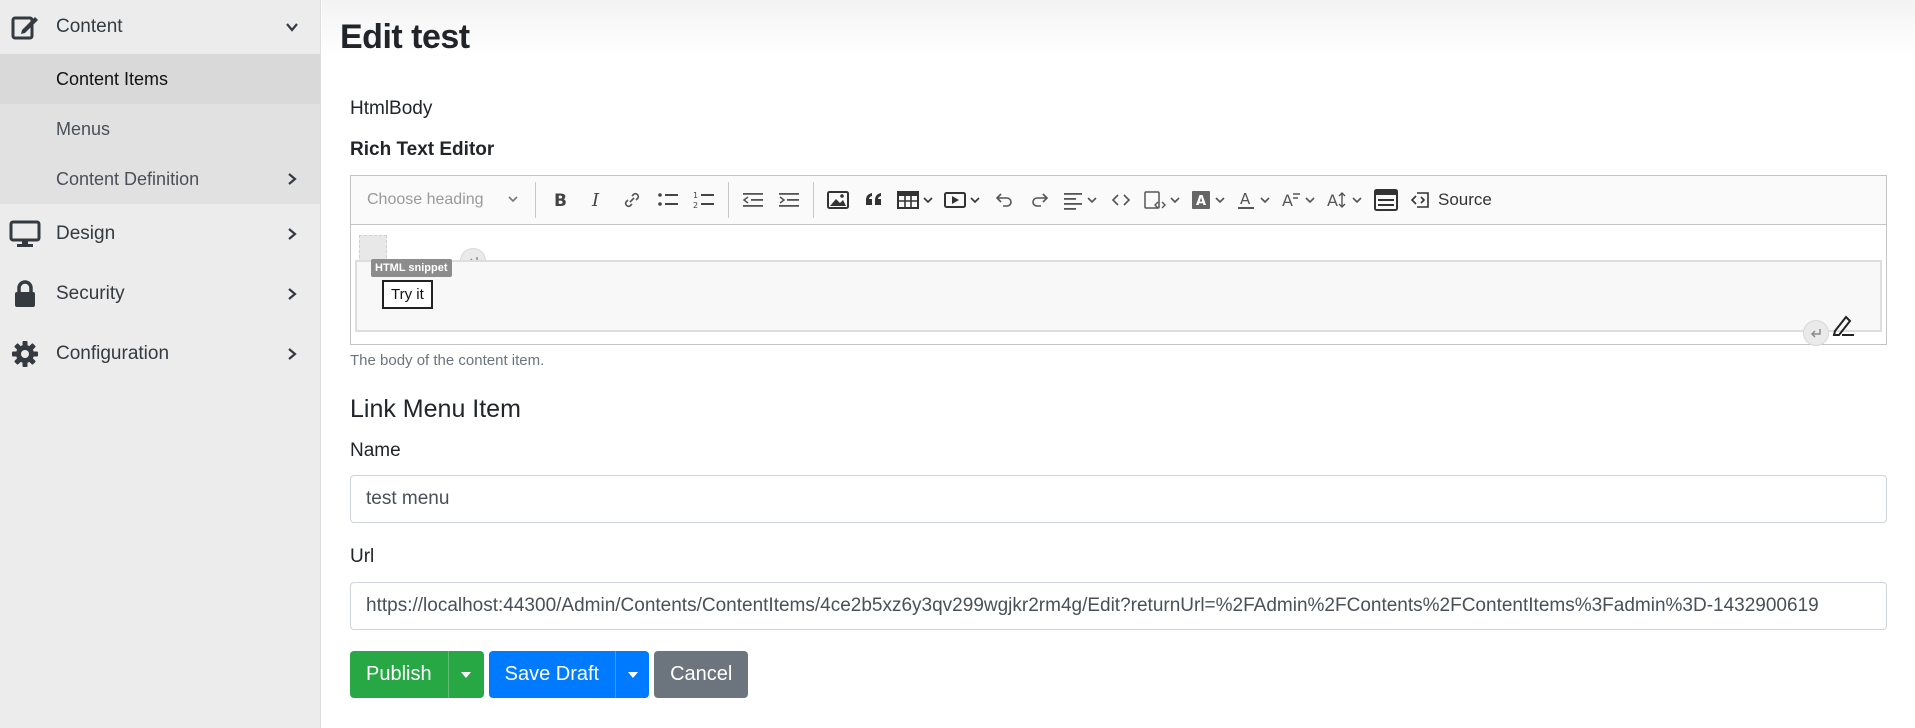  Describe the element at coordinates (89, 26) in the screenshot. I see `sidebar-group-label: Content` at that location.